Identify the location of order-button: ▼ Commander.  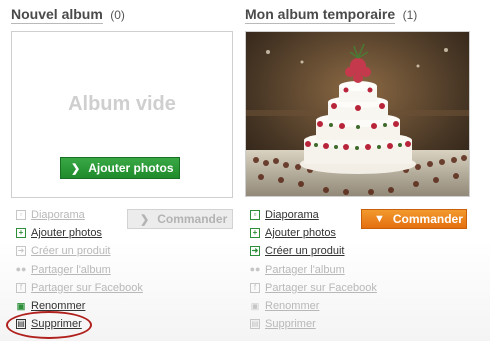
(414, 219).